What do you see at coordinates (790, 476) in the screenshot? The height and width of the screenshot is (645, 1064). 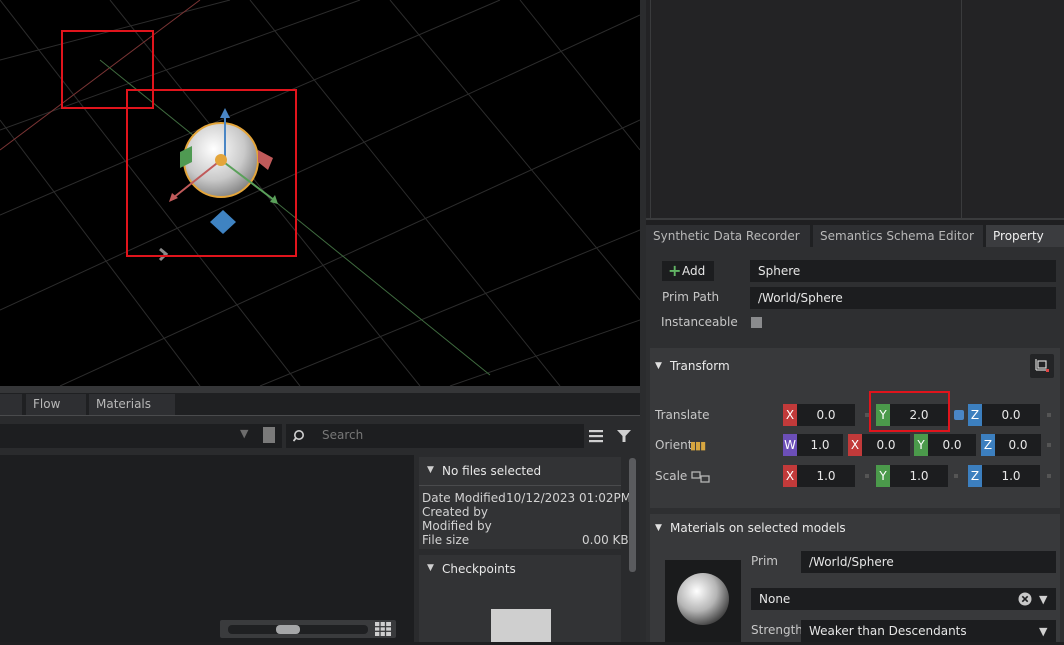 I see `scale-x-axis: X` at bounding box center [790, 476].